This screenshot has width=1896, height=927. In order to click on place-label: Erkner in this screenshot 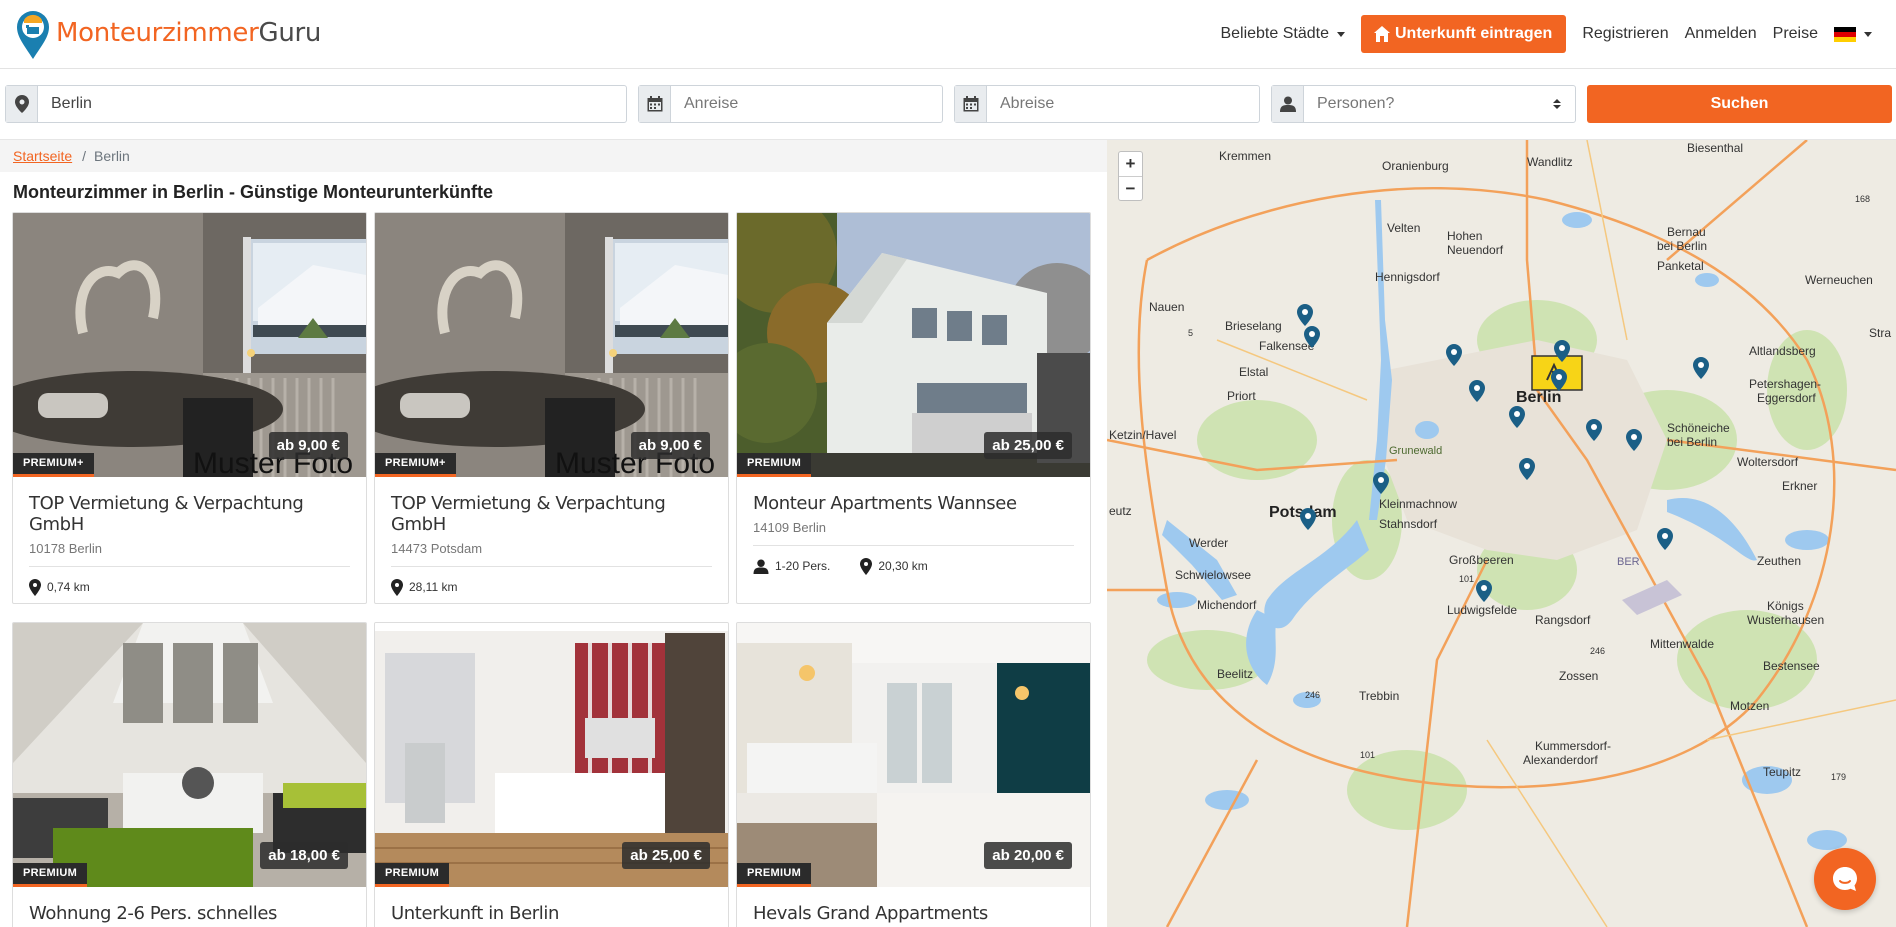, I will do `click(1799, 486)`.